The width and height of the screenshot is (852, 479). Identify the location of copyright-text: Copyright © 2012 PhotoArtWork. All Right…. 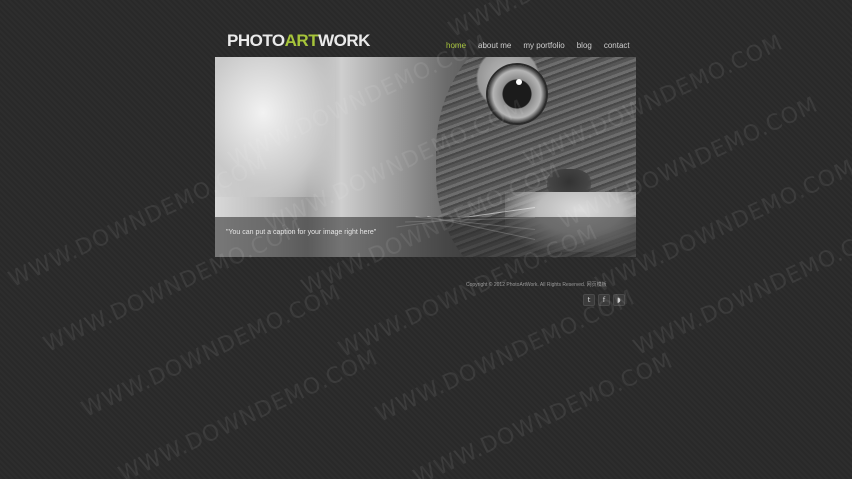
(536, 285).